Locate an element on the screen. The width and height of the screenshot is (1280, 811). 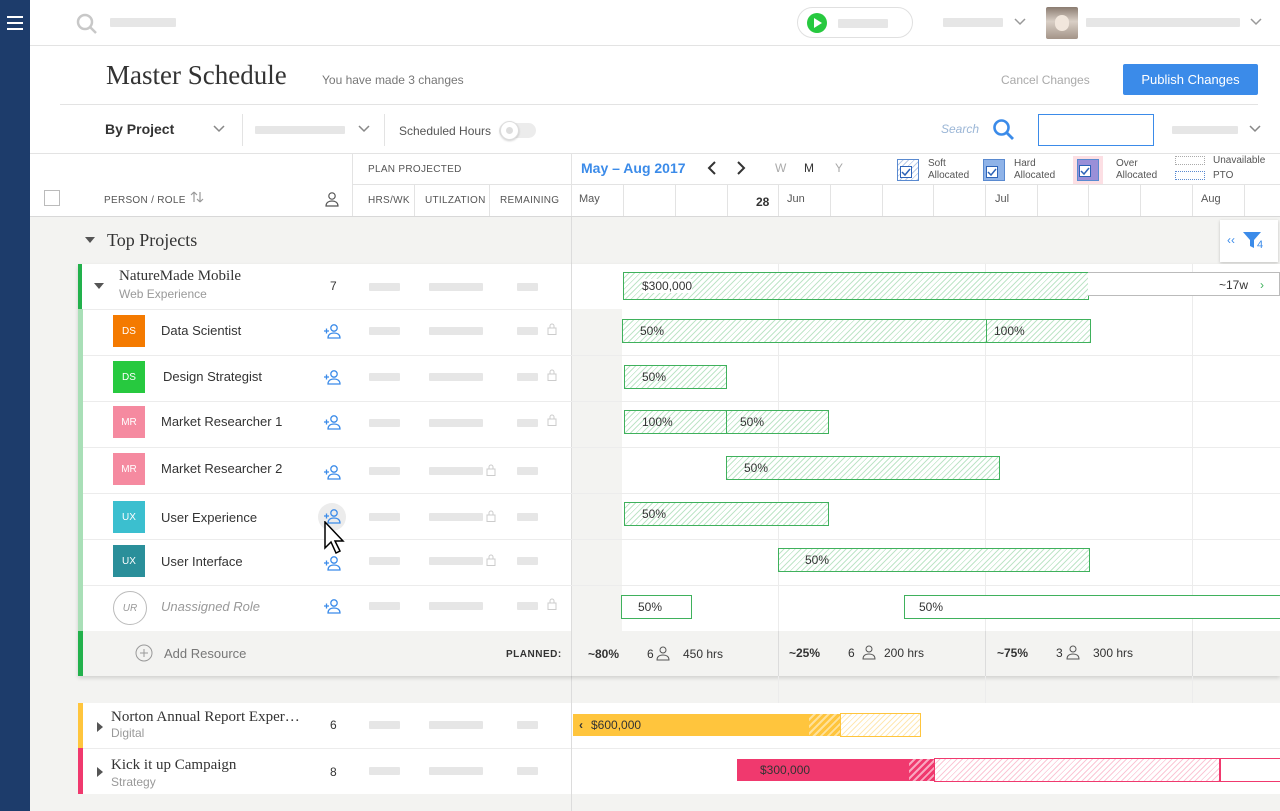
legend-unavailable-swatch is located at coordinates (1190, 160).